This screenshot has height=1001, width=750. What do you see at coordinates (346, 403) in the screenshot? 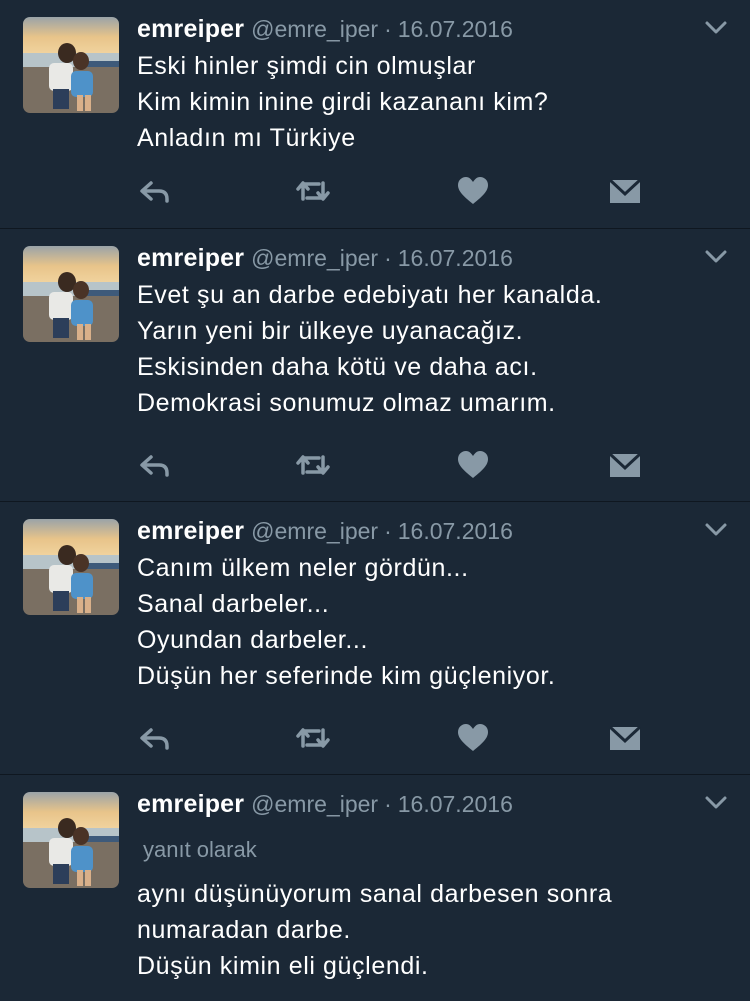
I see `tweet-text-line: Demokrasi sonumuz olmaz umarım.` at bounding box center [346, 403].